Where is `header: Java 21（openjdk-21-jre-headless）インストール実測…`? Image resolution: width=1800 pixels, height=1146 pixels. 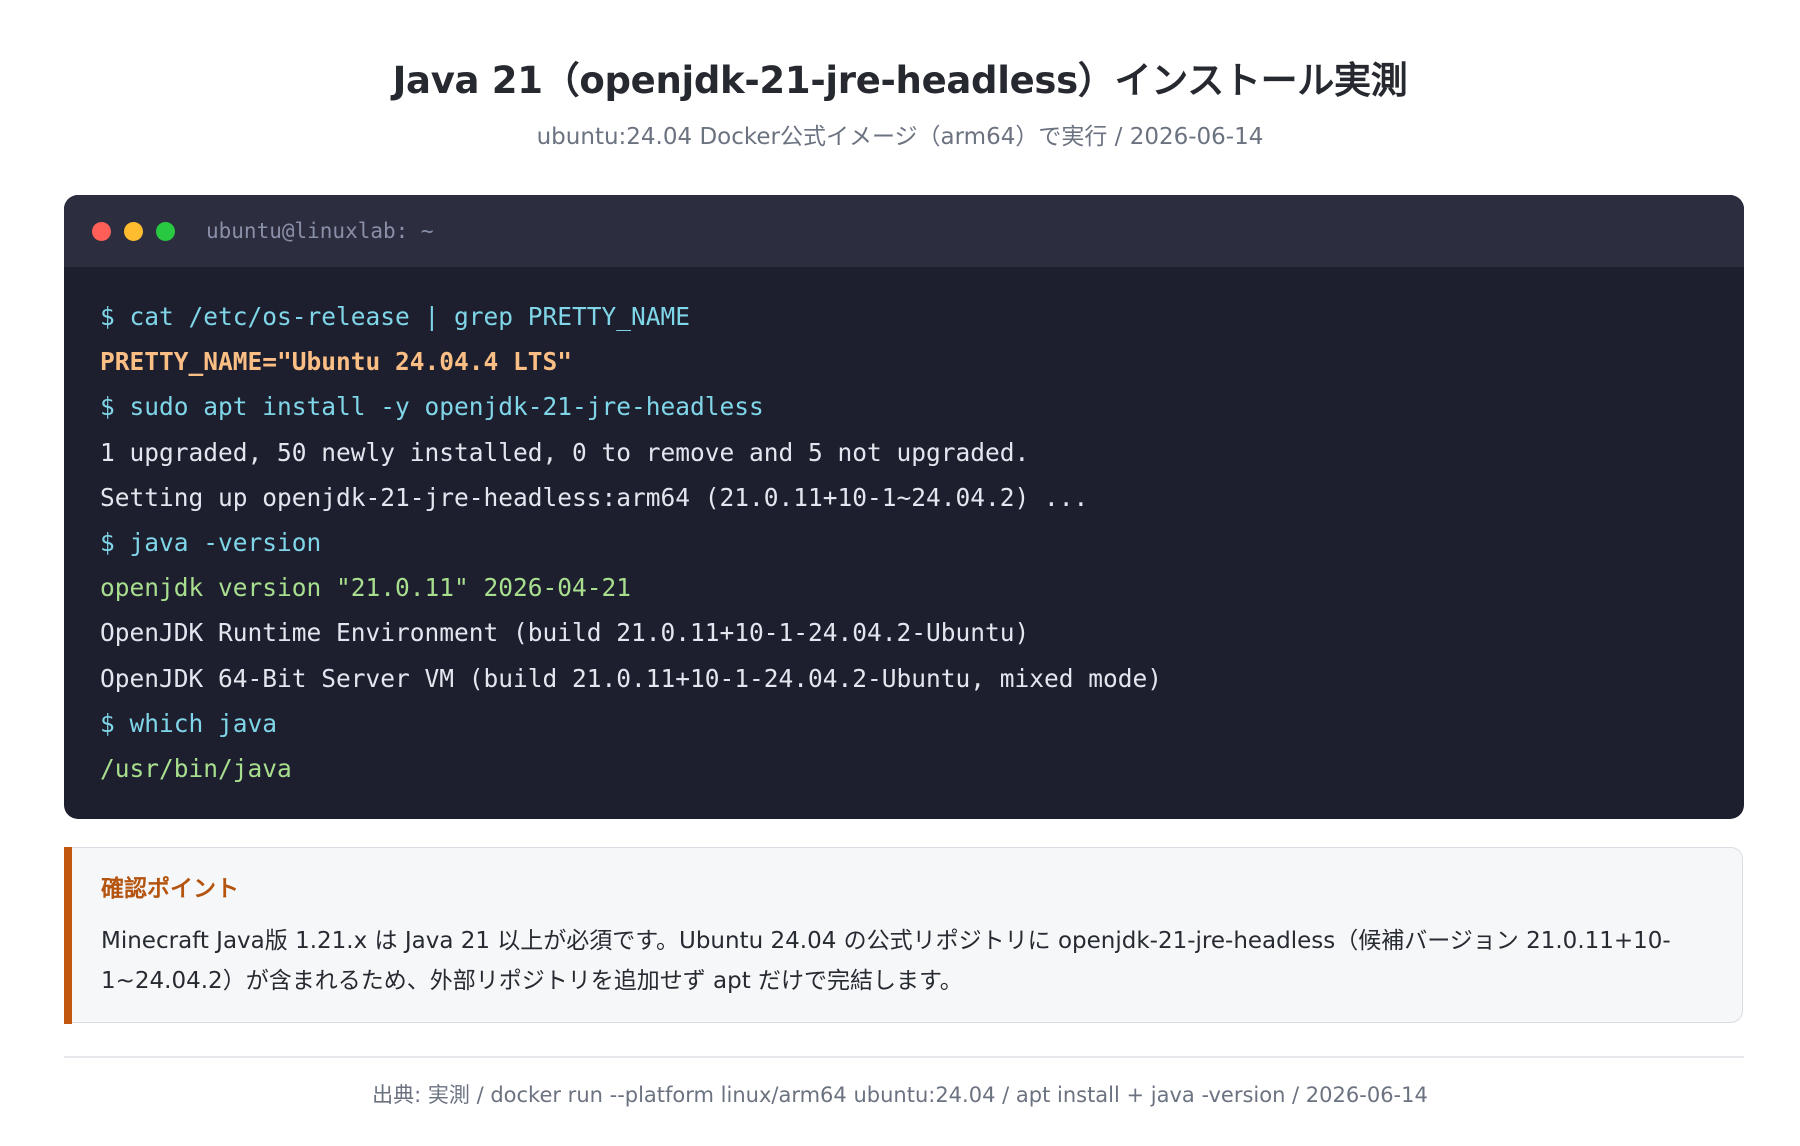 header: Java 21（openjdk-21-jre-headless）インストール実測… is located at coordinates (900, 76).